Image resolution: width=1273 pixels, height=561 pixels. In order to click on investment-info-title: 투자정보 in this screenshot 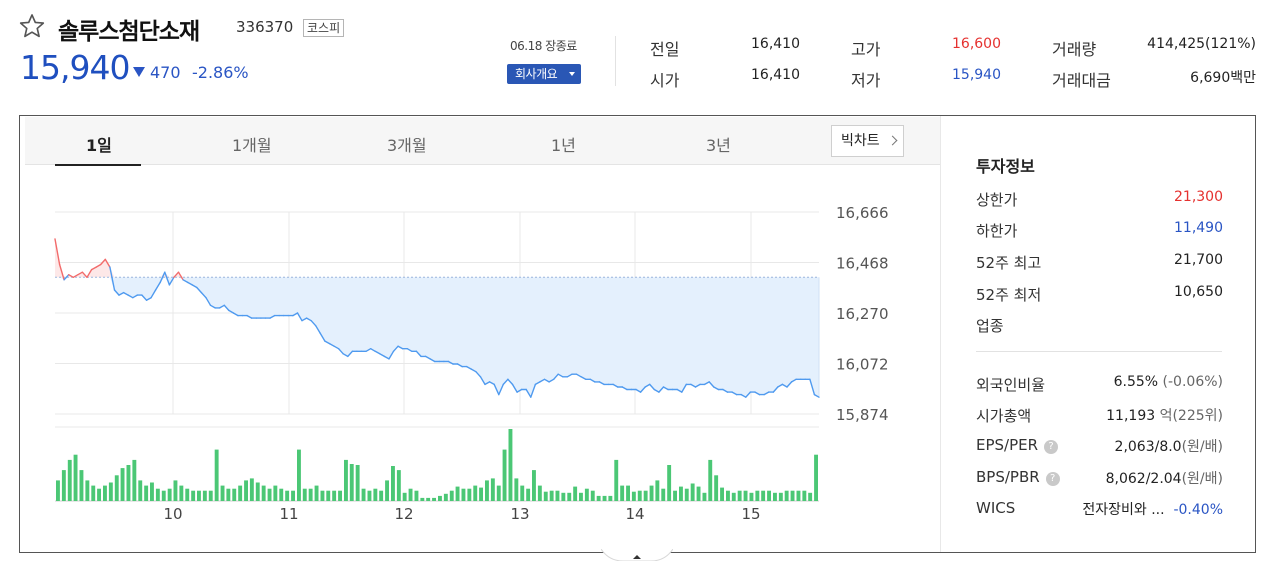, I will do `click(1005, 166)`.